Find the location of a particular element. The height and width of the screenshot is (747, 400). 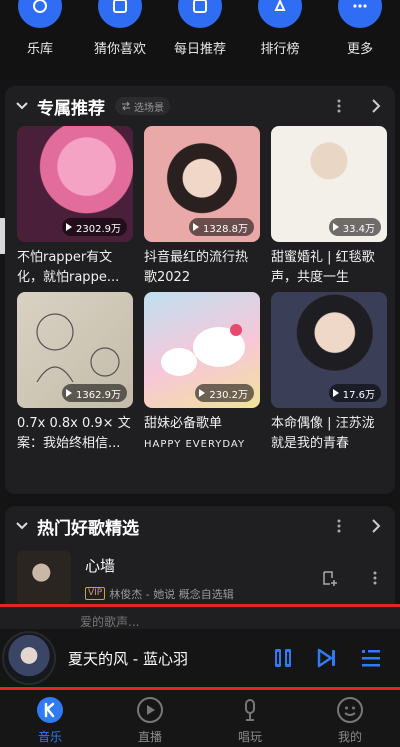

playlist-cover: 1328.8万 is located at coordinates (202, 184).